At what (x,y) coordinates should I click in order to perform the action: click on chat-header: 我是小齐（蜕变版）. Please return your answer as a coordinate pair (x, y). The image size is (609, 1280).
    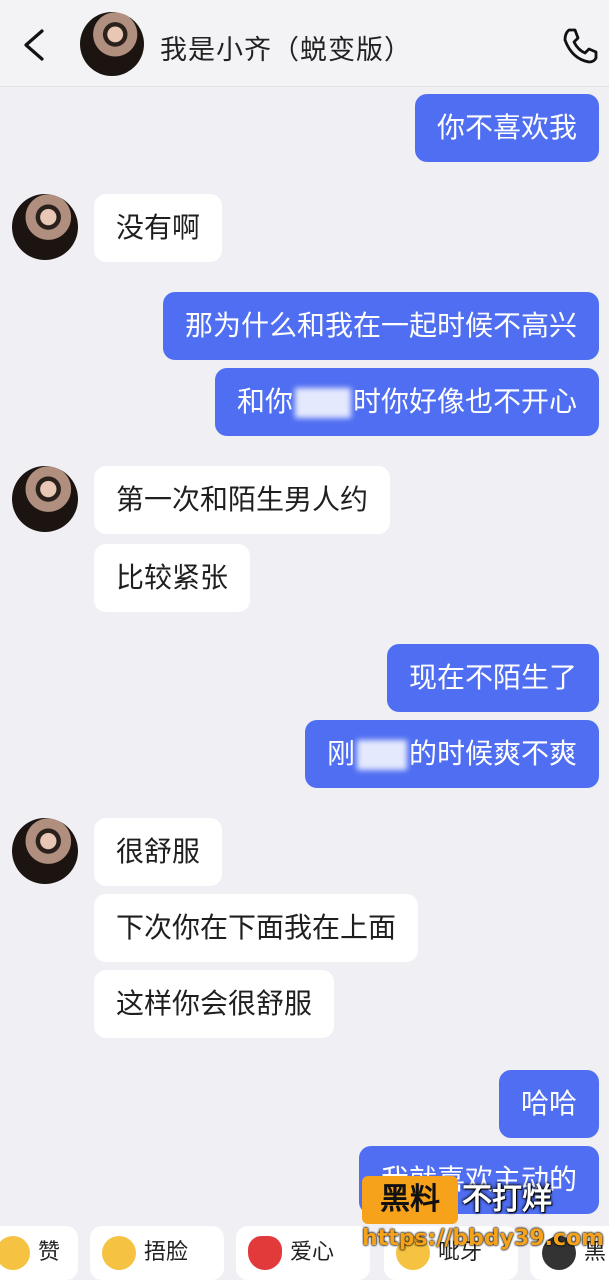
    Looking at the image, I should click on (304, 43).